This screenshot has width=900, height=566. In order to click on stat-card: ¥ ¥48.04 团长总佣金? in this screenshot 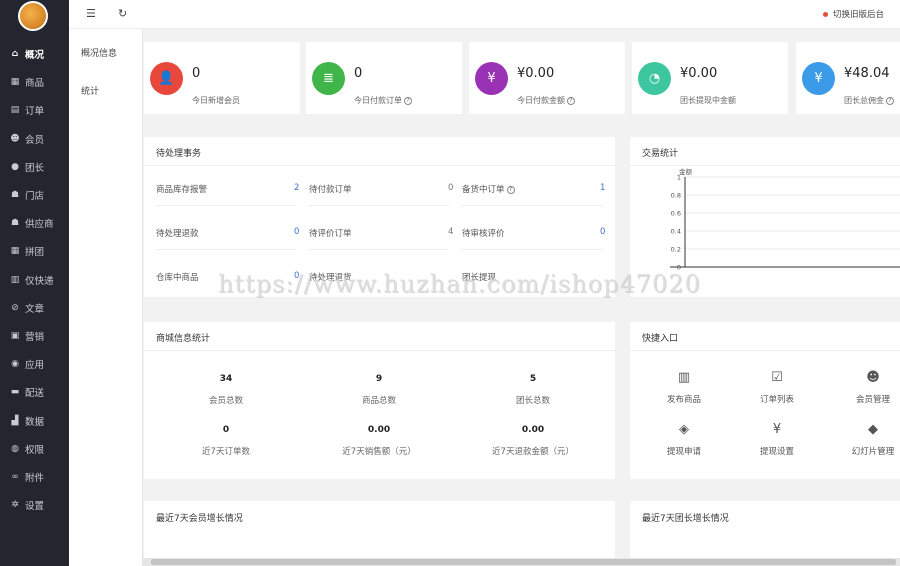, I will do `click(848, 78)`.